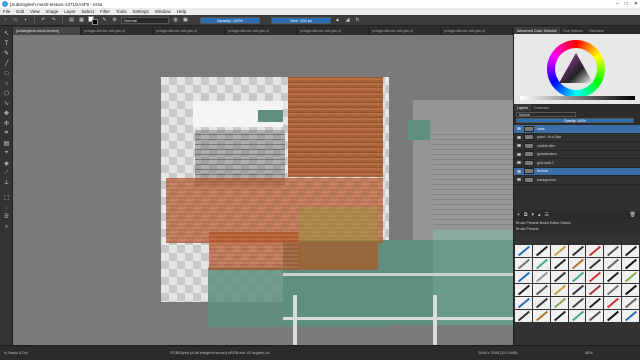 The width and height of the screenshot is (640, 360). What do you see at coordinates (6, 173) in the screenshot?
I see `assistant-tool-icon: ⟋` at bounding box center [6, 173].